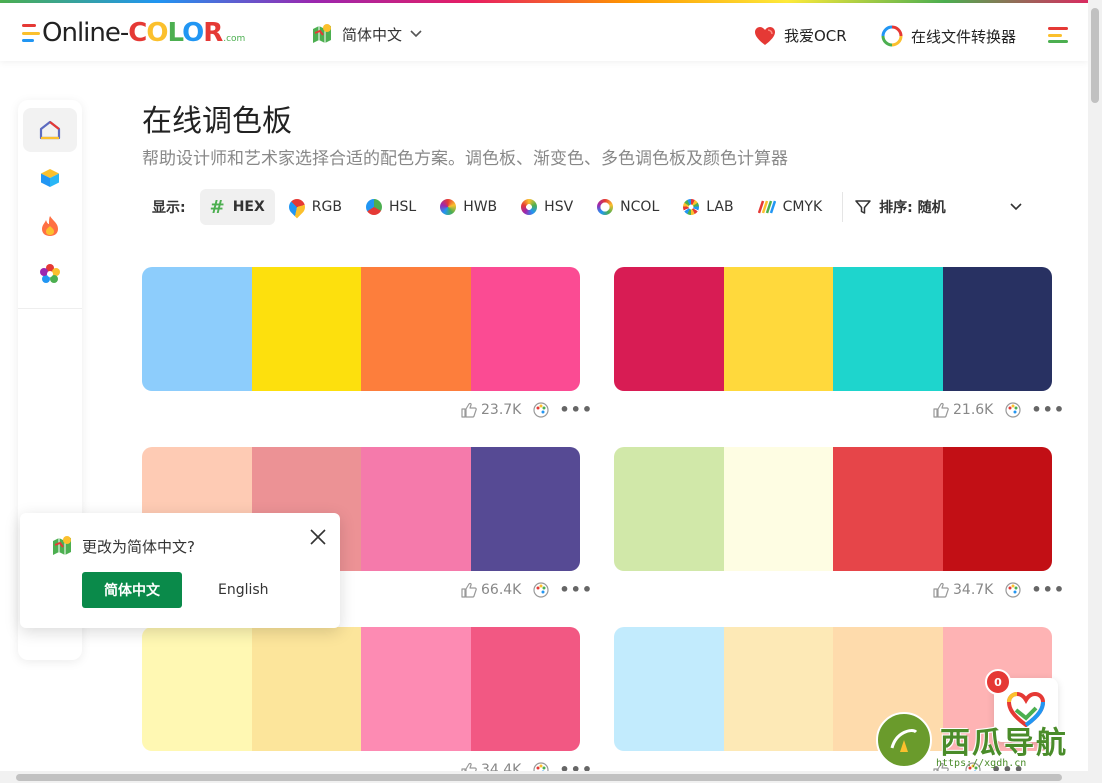 The width and height of the screenshot is (1102, 783). What do you see at coordinates (372, 34) in the screenshot?
I see `language-label: 简体中文` at bounding box center [372, 34].